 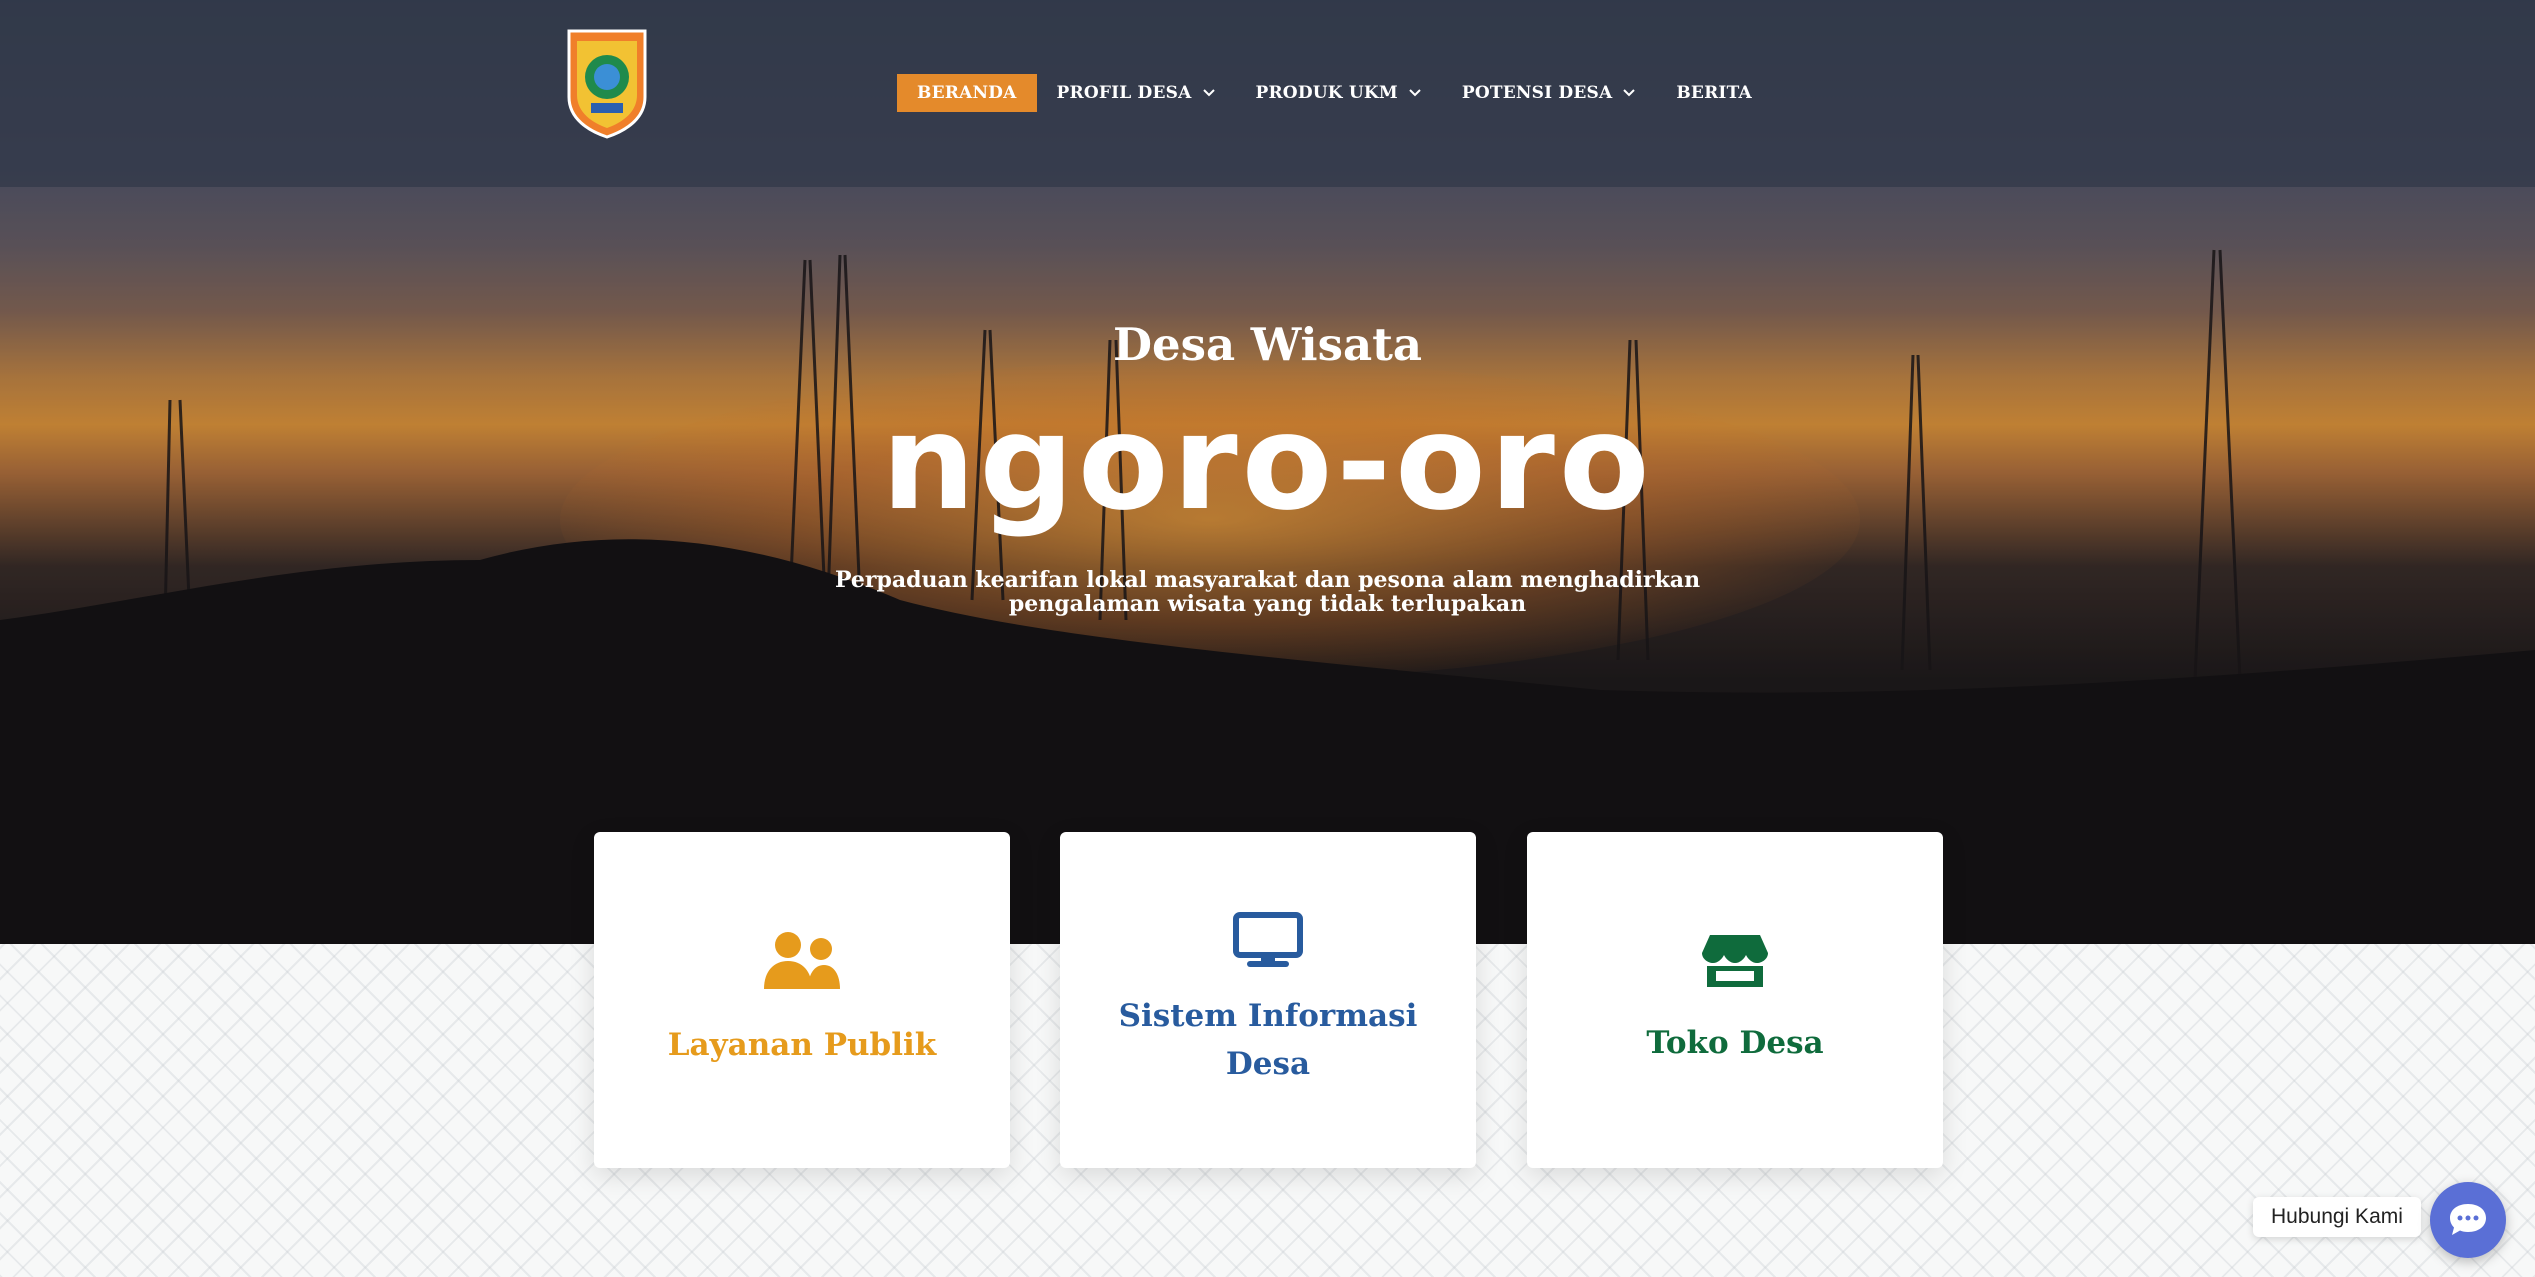 I want to click on nav-label: POTENSI DESA, so click(x=1537, y=93).